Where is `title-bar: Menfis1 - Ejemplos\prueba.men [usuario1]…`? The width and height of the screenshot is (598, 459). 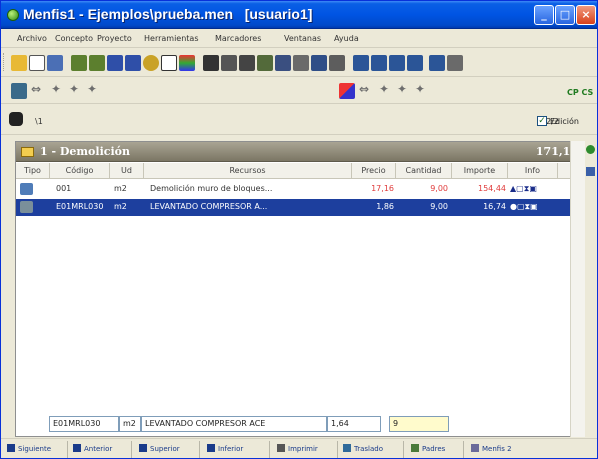
title-bar: Menfis1 - Ejemplos\prueba.men [usuario1]… is located at coordinates (299, 15).